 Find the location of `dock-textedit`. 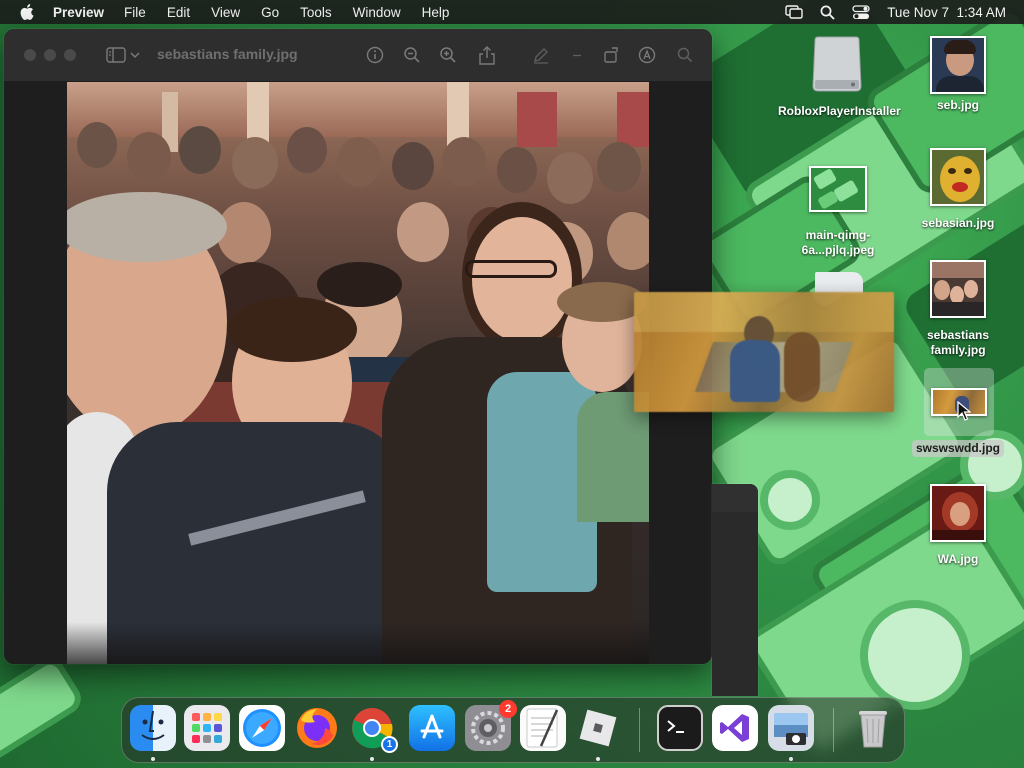

dock-textedit is located at coordinates (543, 728).